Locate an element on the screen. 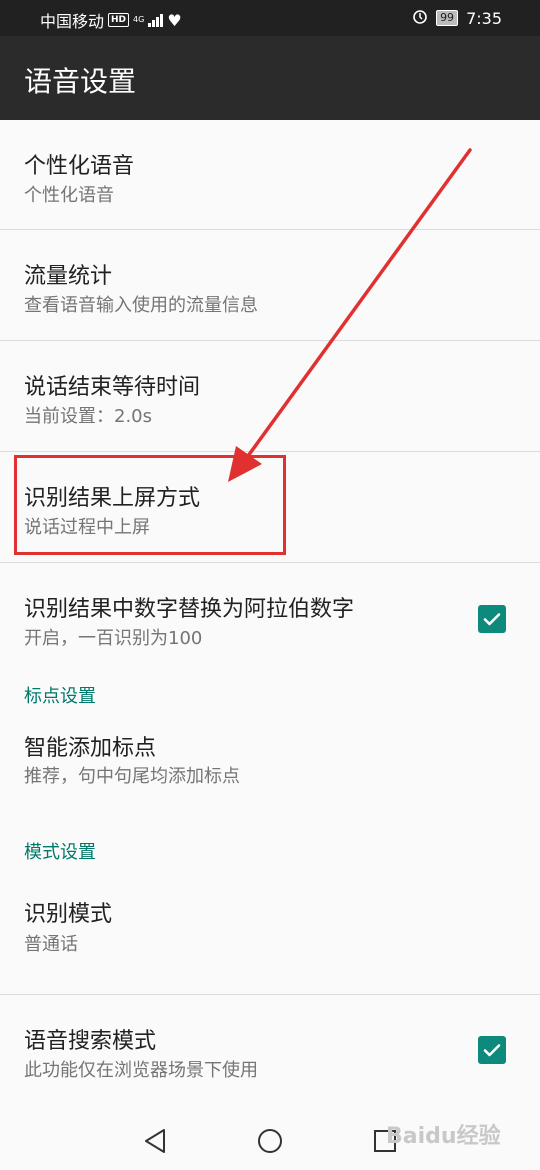  section-label: 模式设置 is located at coordinates (60, 852).